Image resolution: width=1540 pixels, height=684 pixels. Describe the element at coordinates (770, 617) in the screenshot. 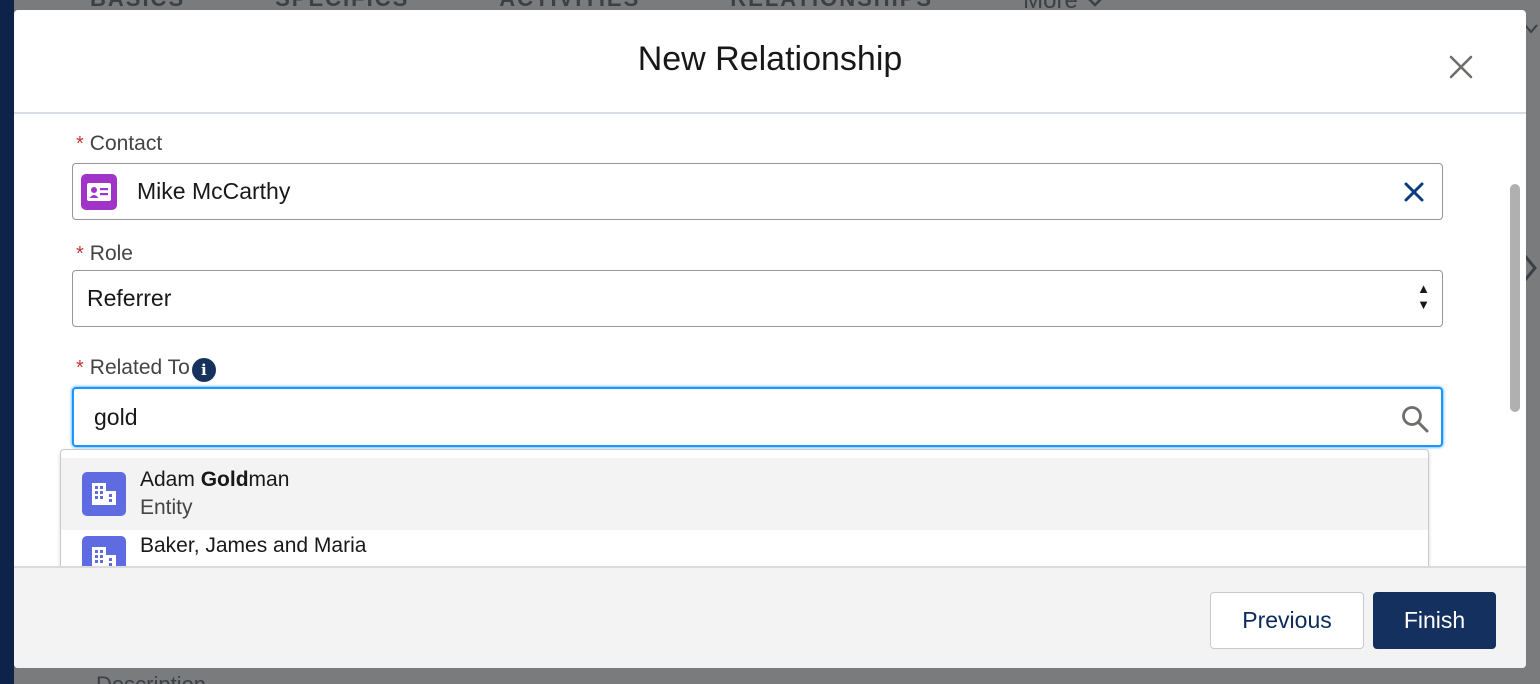

I see `modal-footer: Previous Finish` at that location.